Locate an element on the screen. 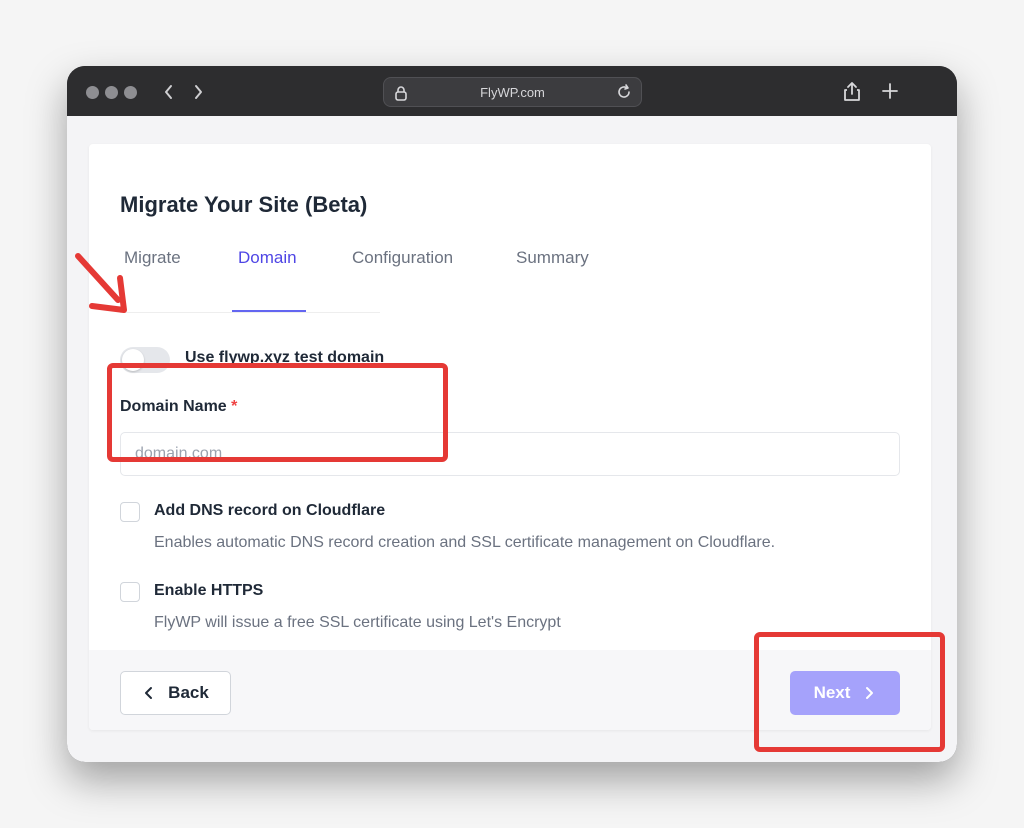  active-tab-indicator is located at coordinates (269, 311).